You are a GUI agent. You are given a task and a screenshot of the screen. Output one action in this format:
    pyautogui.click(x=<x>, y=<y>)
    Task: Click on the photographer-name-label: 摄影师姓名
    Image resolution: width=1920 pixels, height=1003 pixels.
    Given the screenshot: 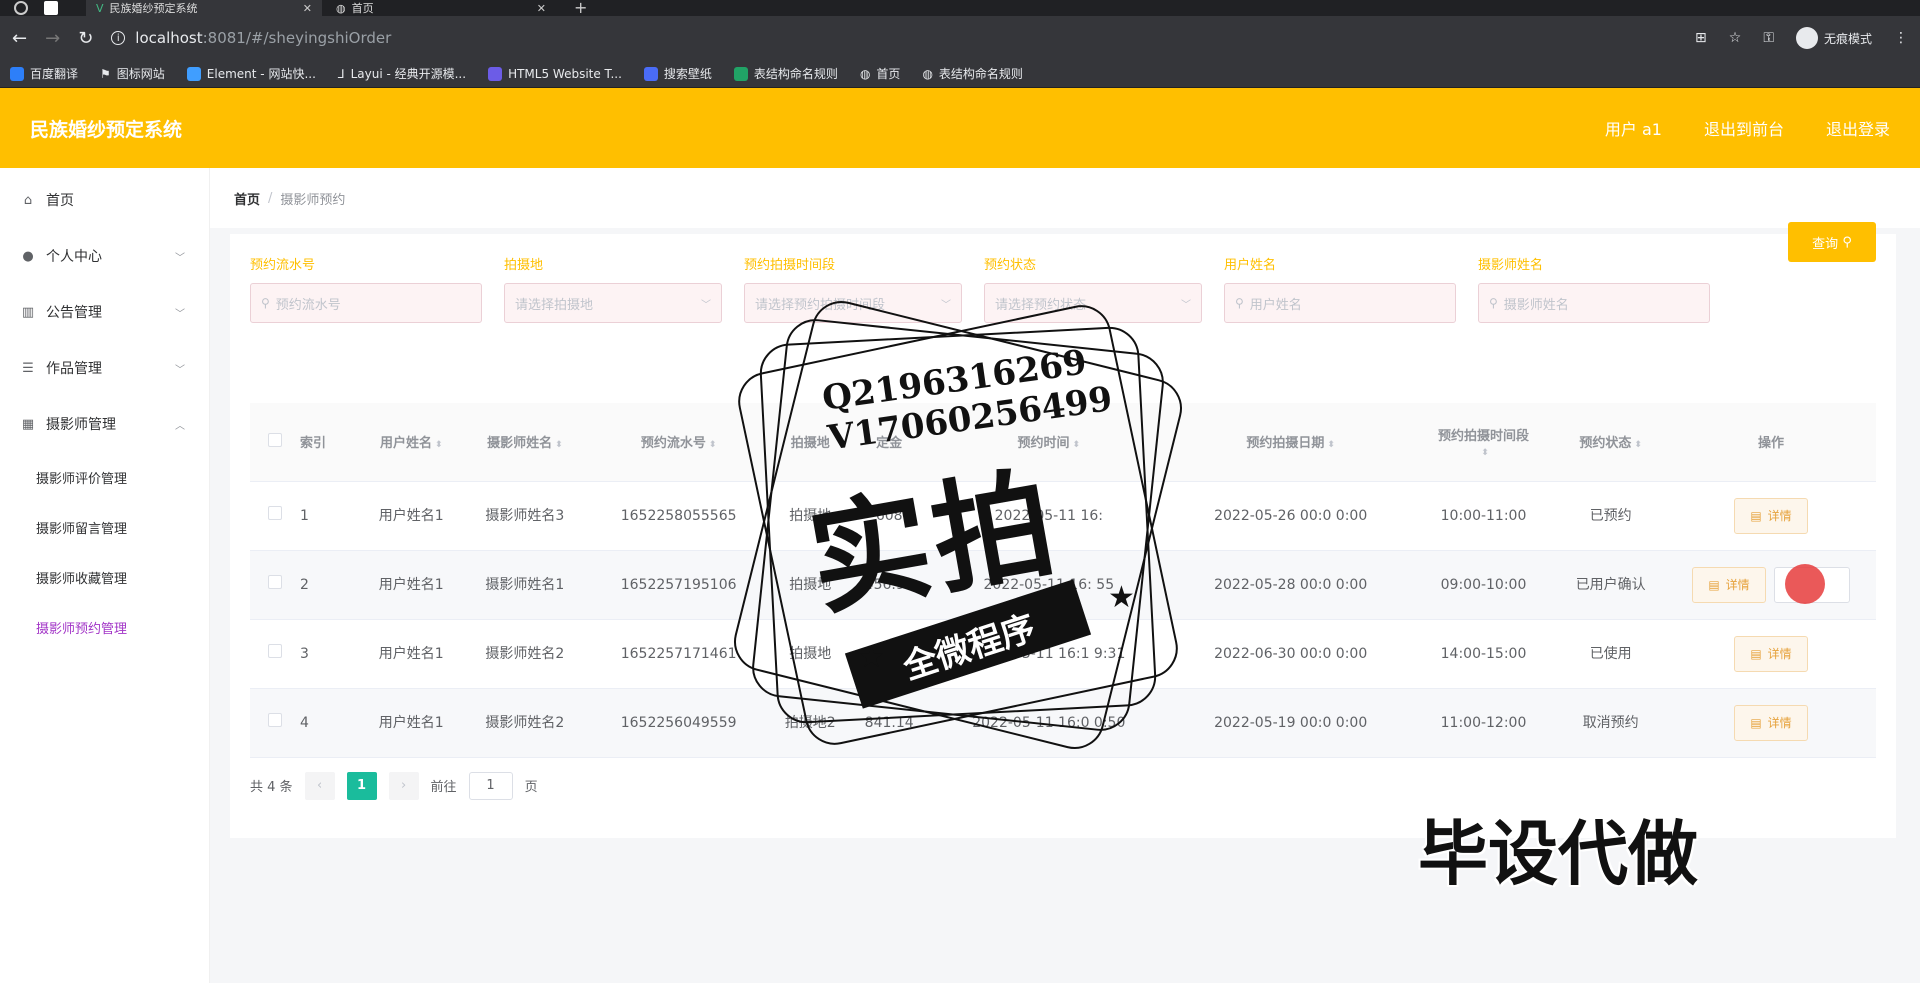 What is the action you would take?
    pyautogui.click(x=1511, y=265)
    